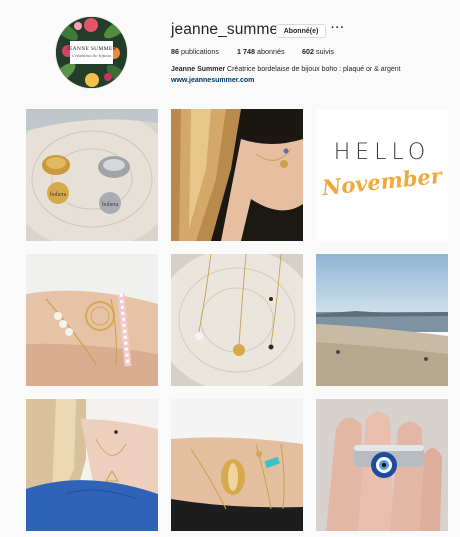 The width and height of the screenshot is (460, 537). I want to click on following-count: 602, so click(308, 51).